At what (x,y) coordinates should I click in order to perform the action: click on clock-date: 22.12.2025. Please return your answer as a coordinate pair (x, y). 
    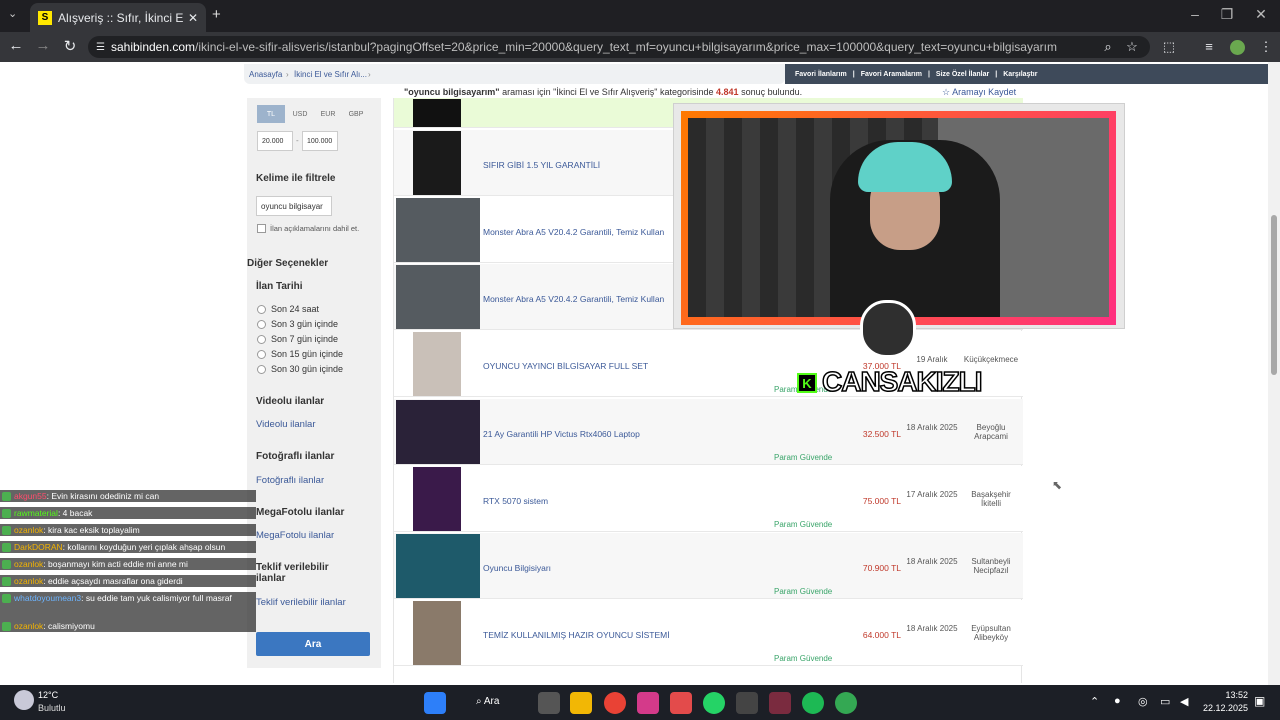
    Looking at the image, I should click on (1223, 708).